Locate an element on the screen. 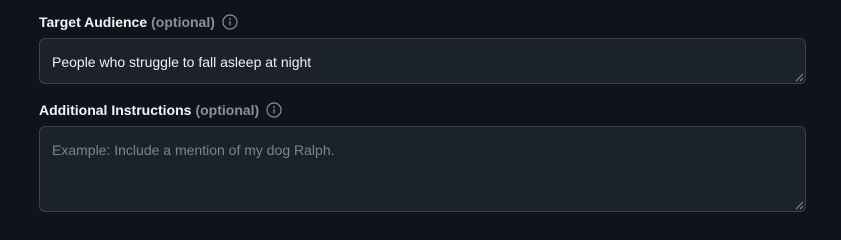 The image size is (841, 240). additional-instructions-label-row: Additional Instructions (optional) is located at coordinates (422, 110).